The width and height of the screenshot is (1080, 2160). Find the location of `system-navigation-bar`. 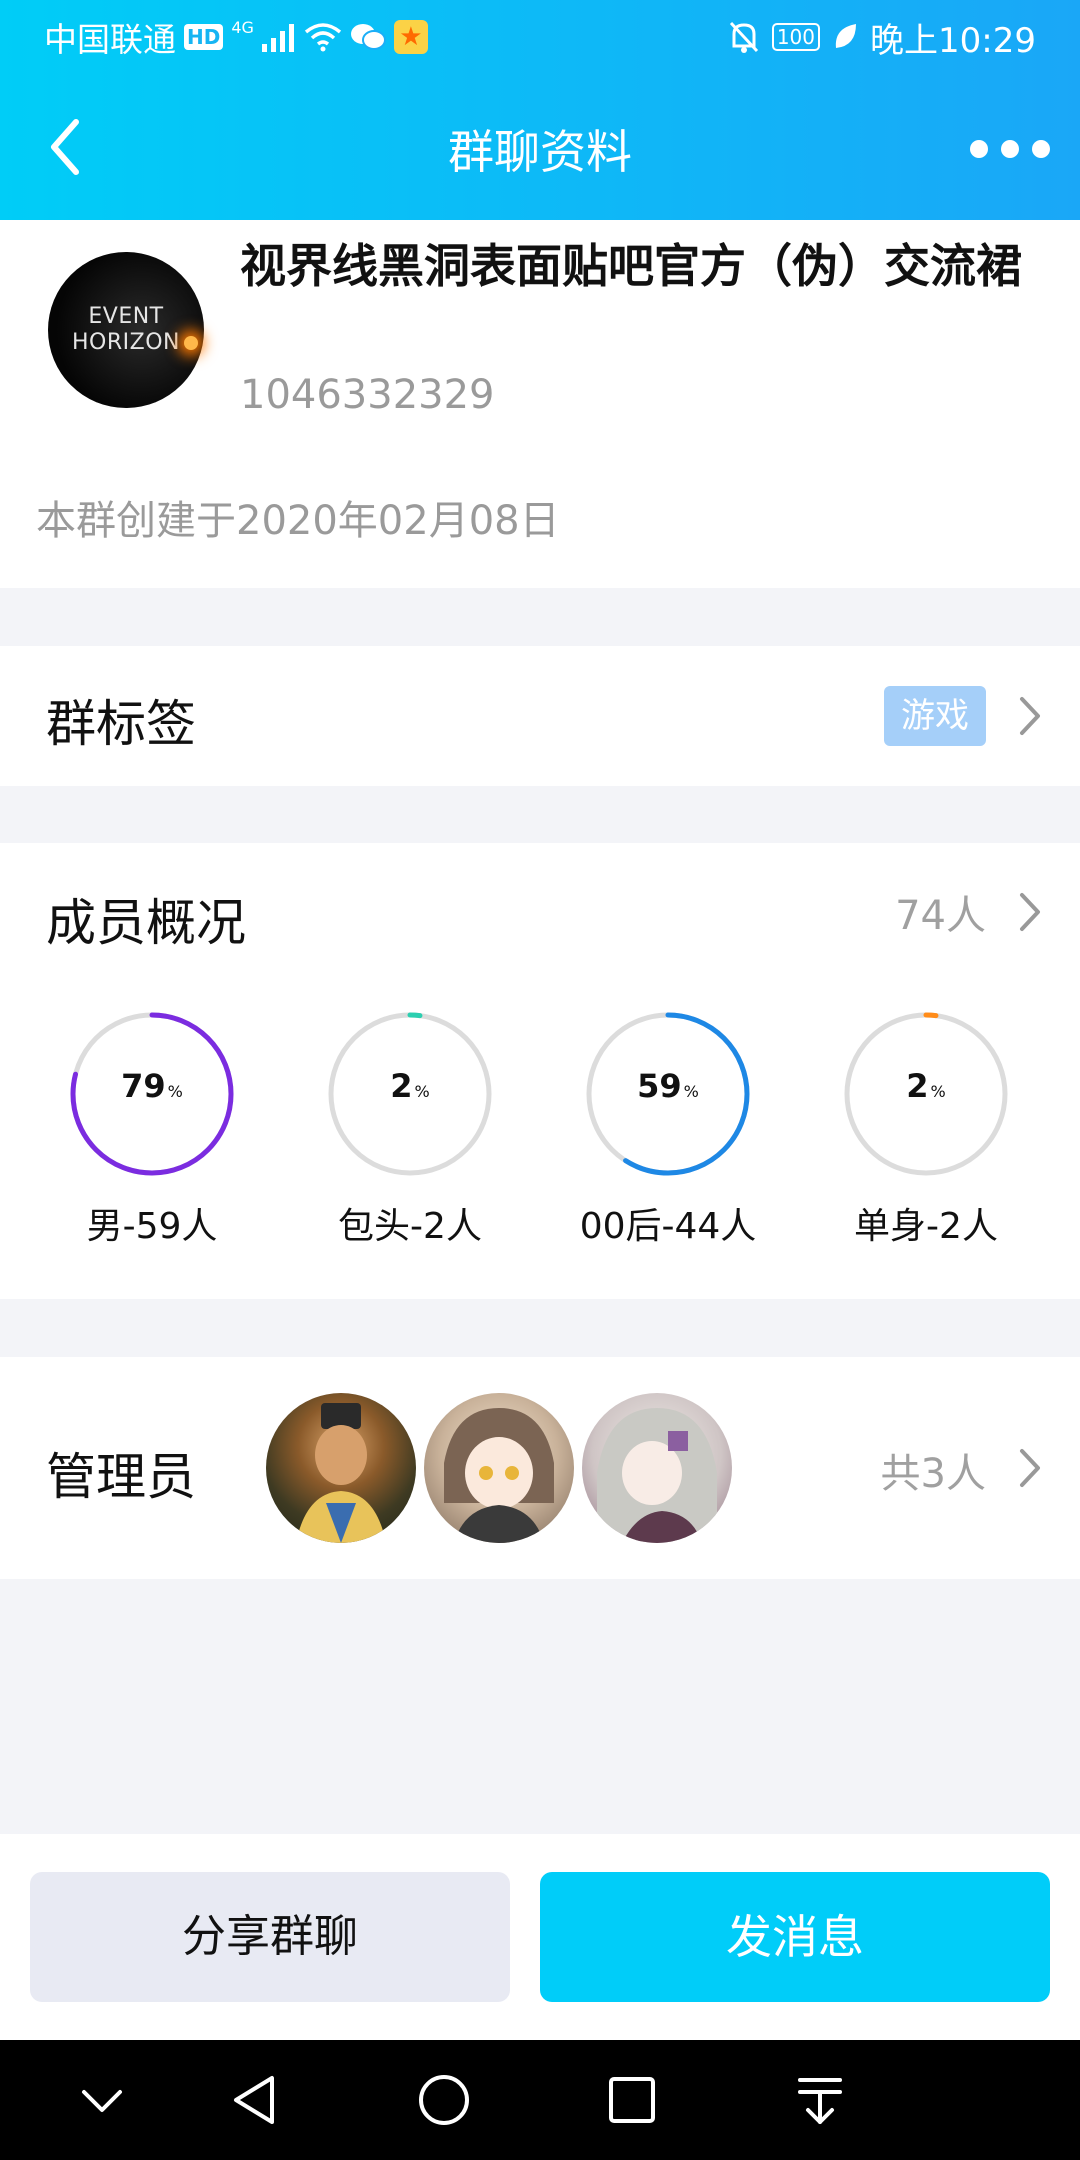

system-navigation-bar is located at coordinates (540, 2100).